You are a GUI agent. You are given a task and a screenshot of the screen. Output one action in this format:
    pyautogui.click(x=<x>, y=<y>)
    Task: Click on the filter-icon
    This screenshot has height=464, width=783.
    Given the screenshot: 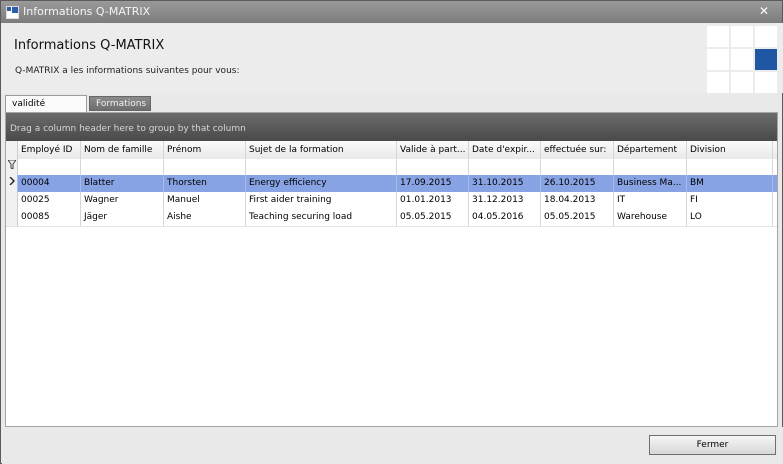 What is the action you would take?
    pyautogui.click(x=12, y=167)
    